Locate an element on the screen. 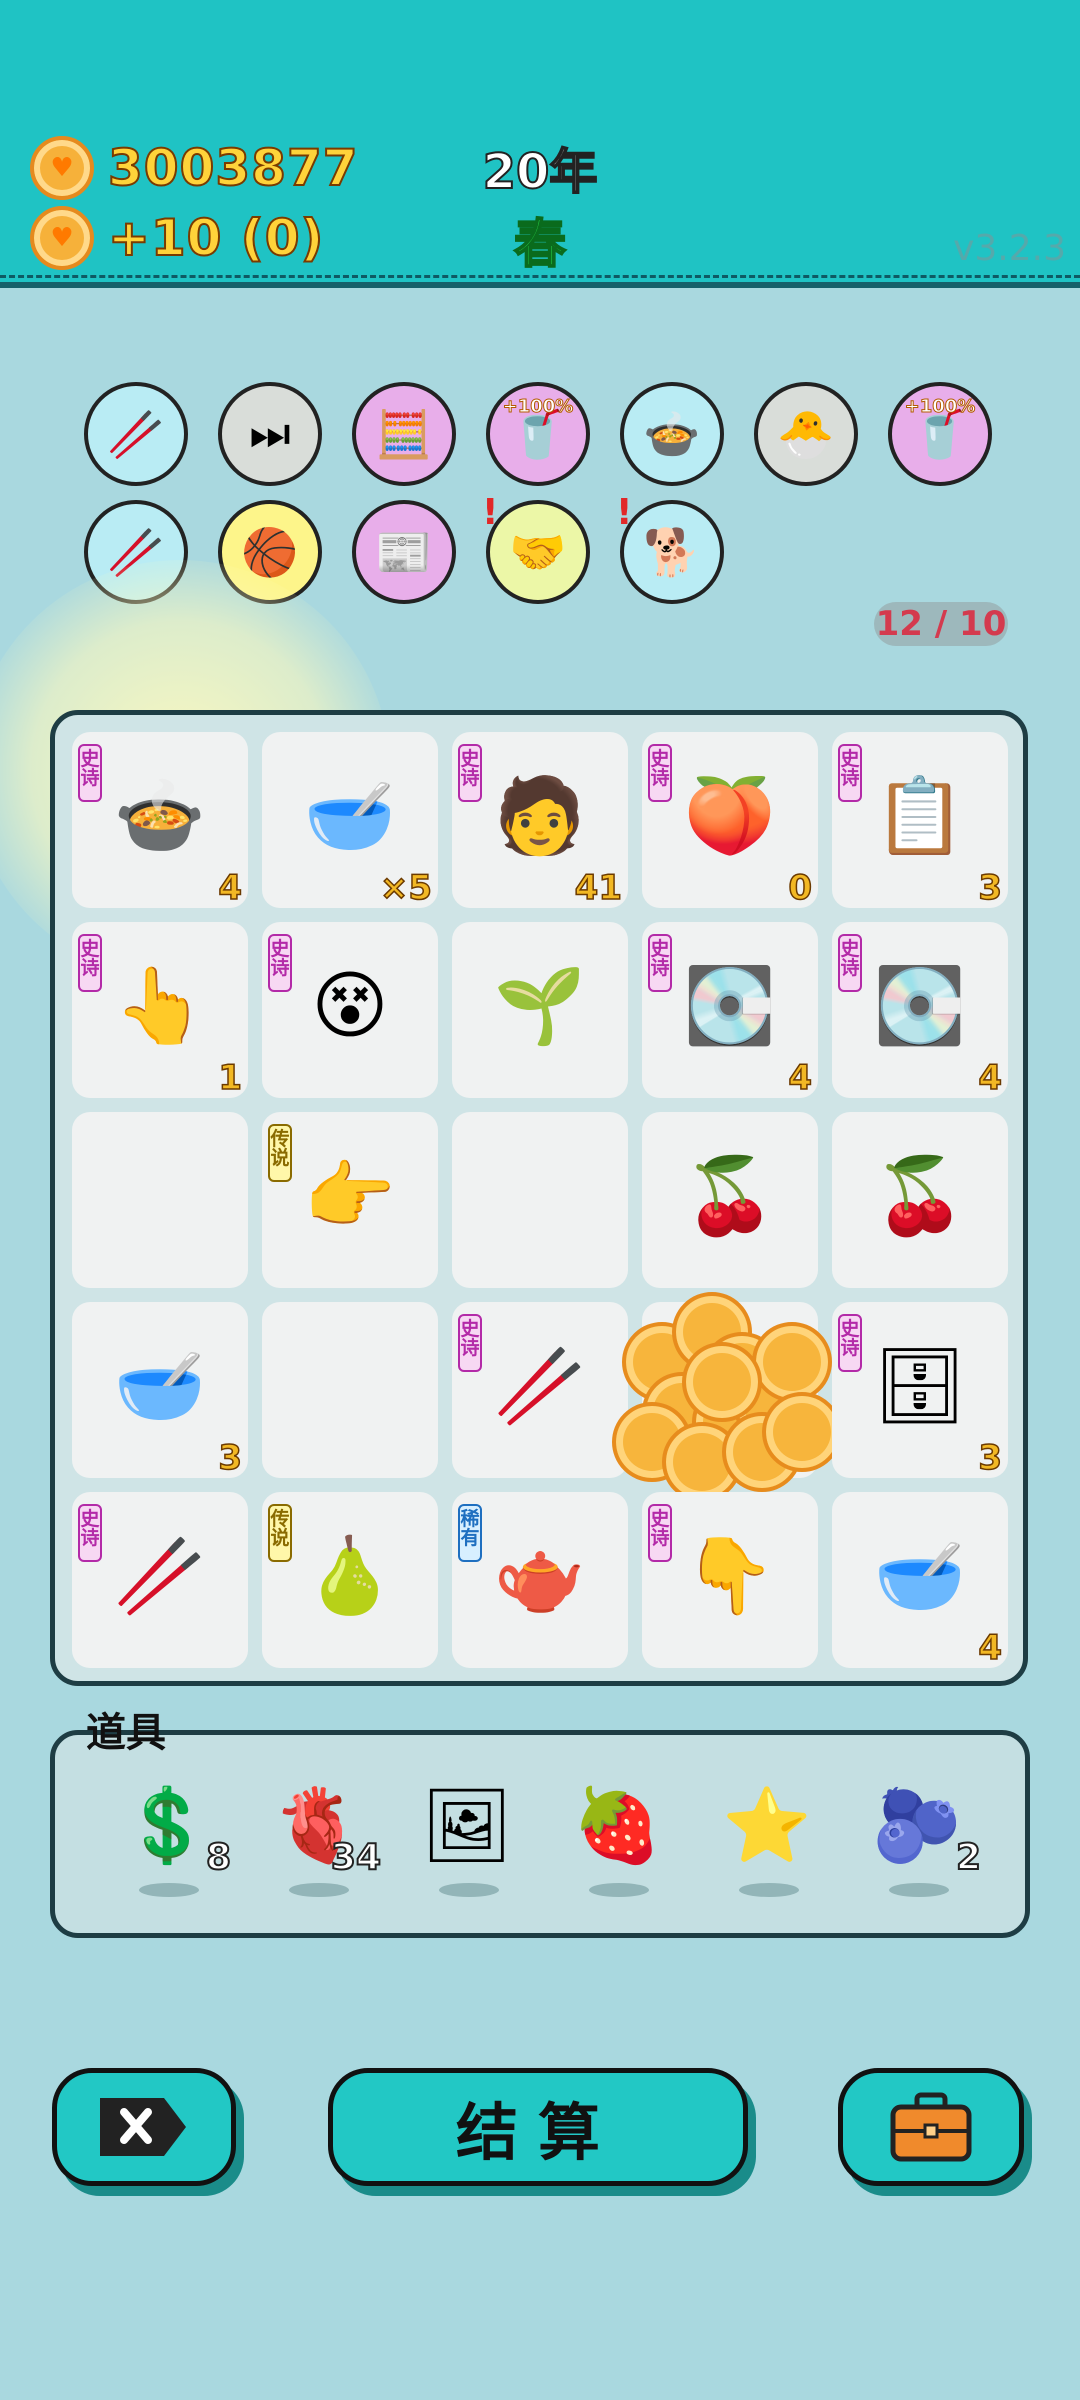  close-button is located at coordinates (144, 2127).